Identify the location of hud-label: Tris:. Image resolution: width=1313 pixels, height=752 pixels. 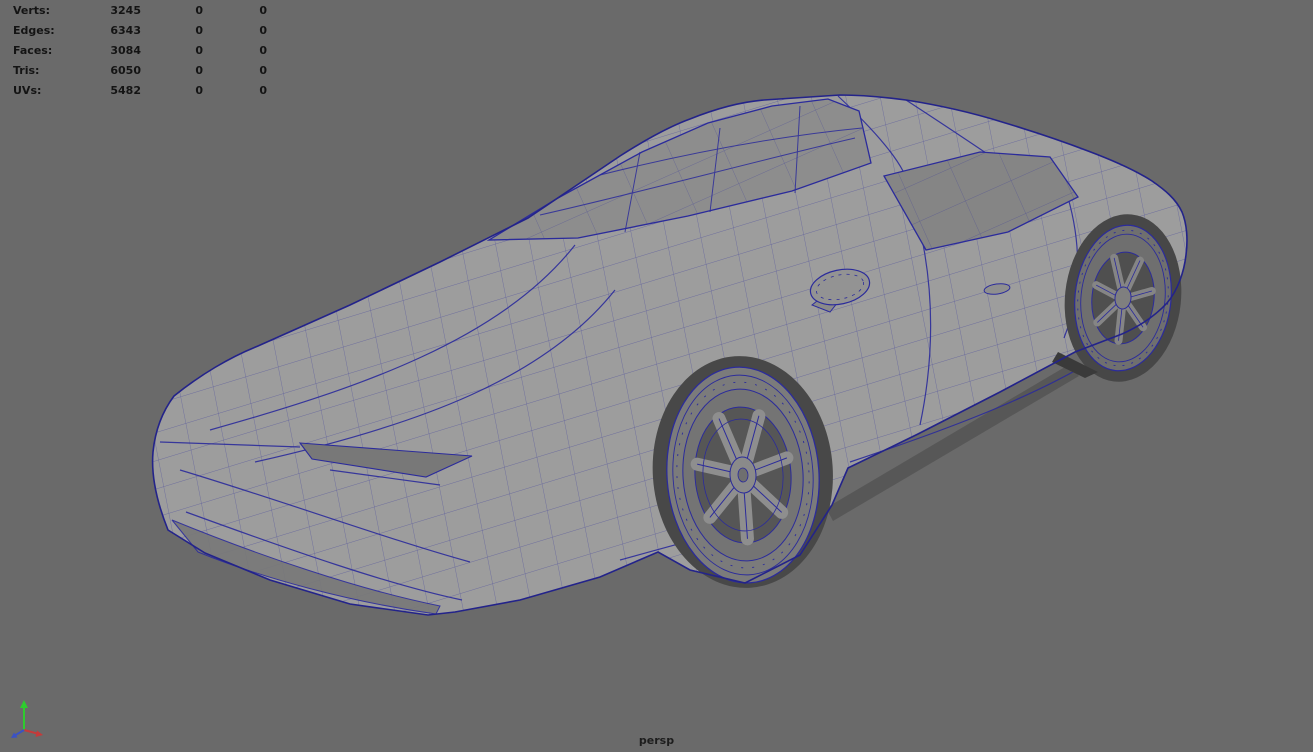
(26, 70).